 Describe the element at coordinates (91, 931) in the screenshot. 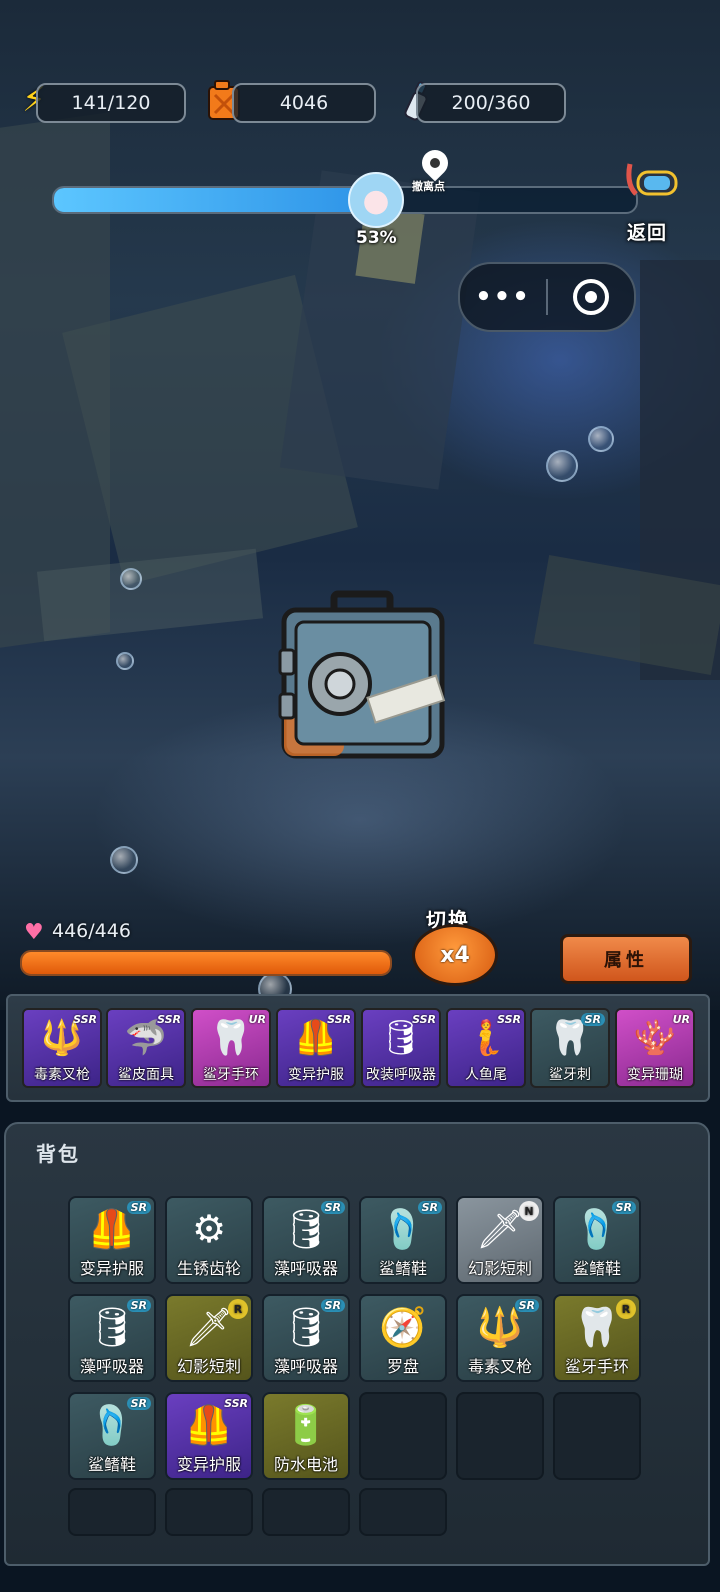

I see `hp-value: 446/446` at that location.